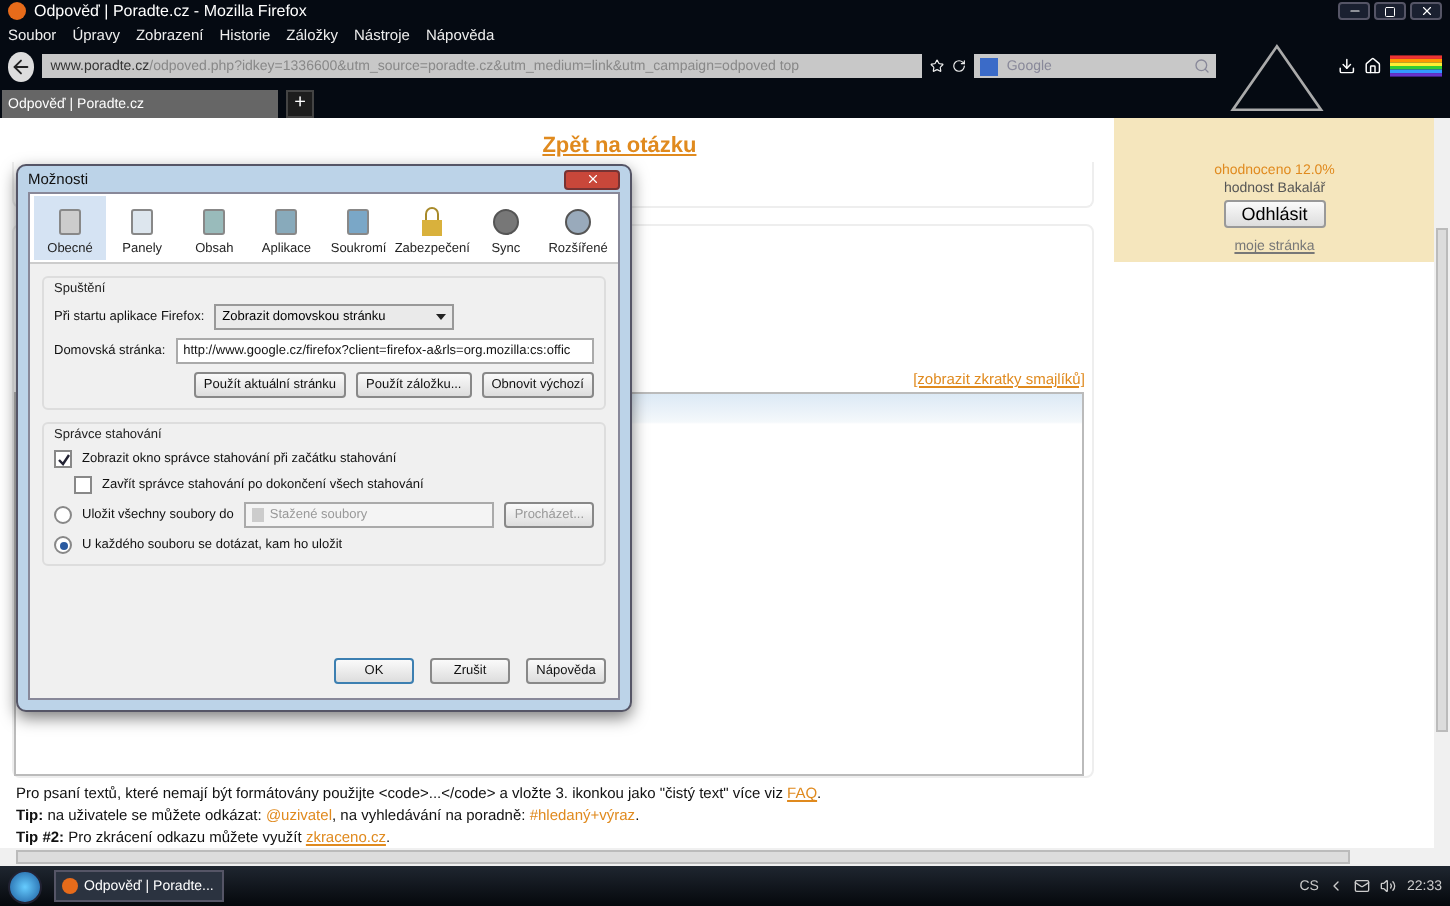  I want to click on minimize-icon, so click(1354, 11).